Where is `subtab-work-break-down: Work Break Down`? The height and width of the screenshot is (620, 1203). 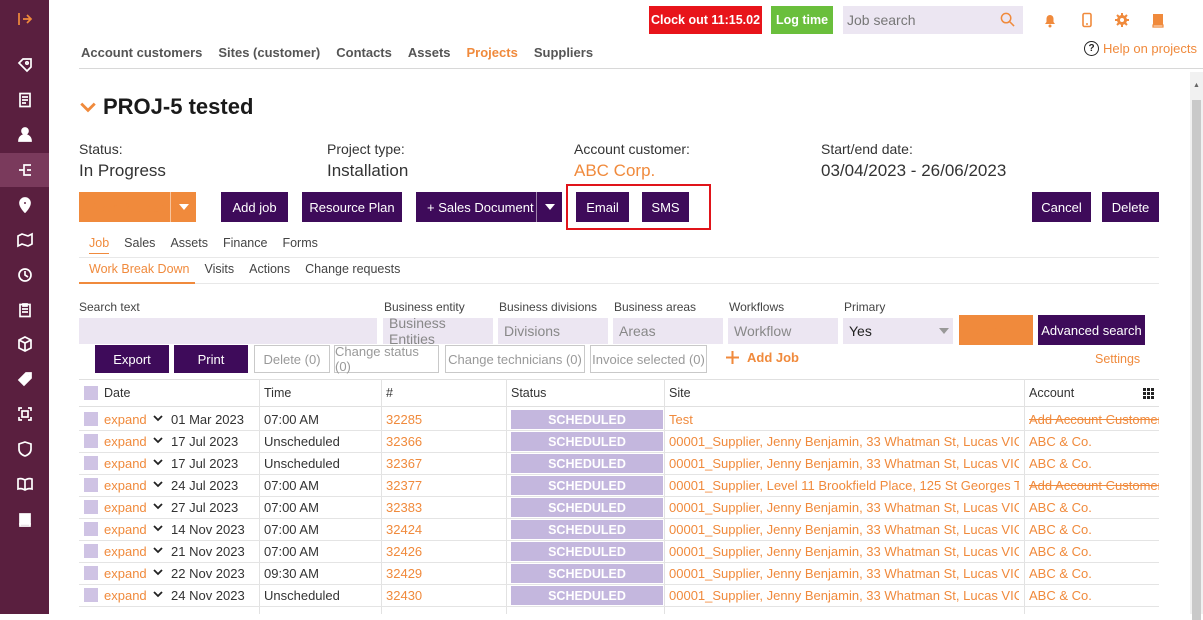
subtab-work-break-down: Work Break Down is located at coordinates (139, 269).